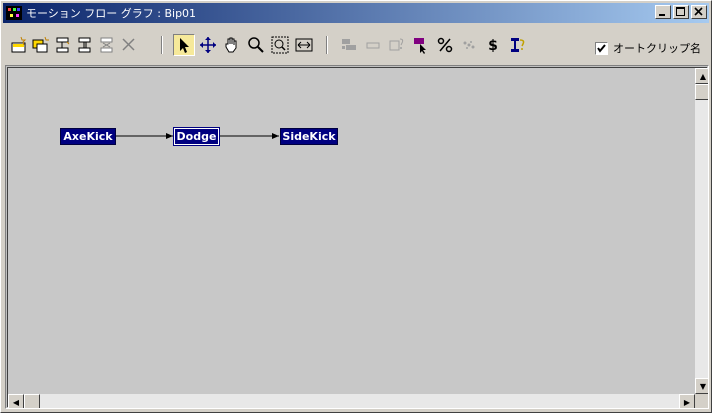  I want to click on autoclip-checkbox, so click(601, 48).